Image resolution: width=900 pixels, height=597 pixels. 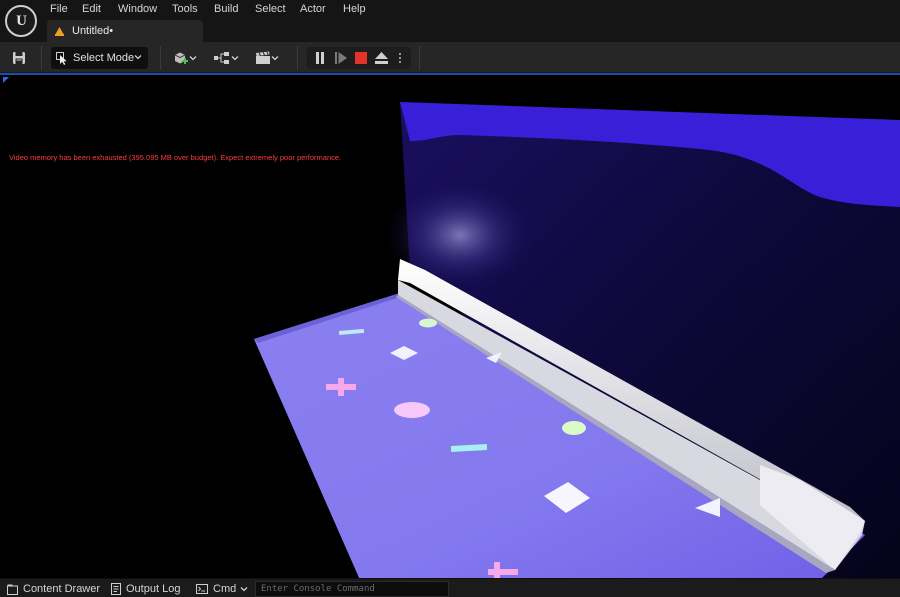 What do you see at coordinates (221, 58) in the screenshot?
I see `blueprint-icon` at bounding box center [221, 58].